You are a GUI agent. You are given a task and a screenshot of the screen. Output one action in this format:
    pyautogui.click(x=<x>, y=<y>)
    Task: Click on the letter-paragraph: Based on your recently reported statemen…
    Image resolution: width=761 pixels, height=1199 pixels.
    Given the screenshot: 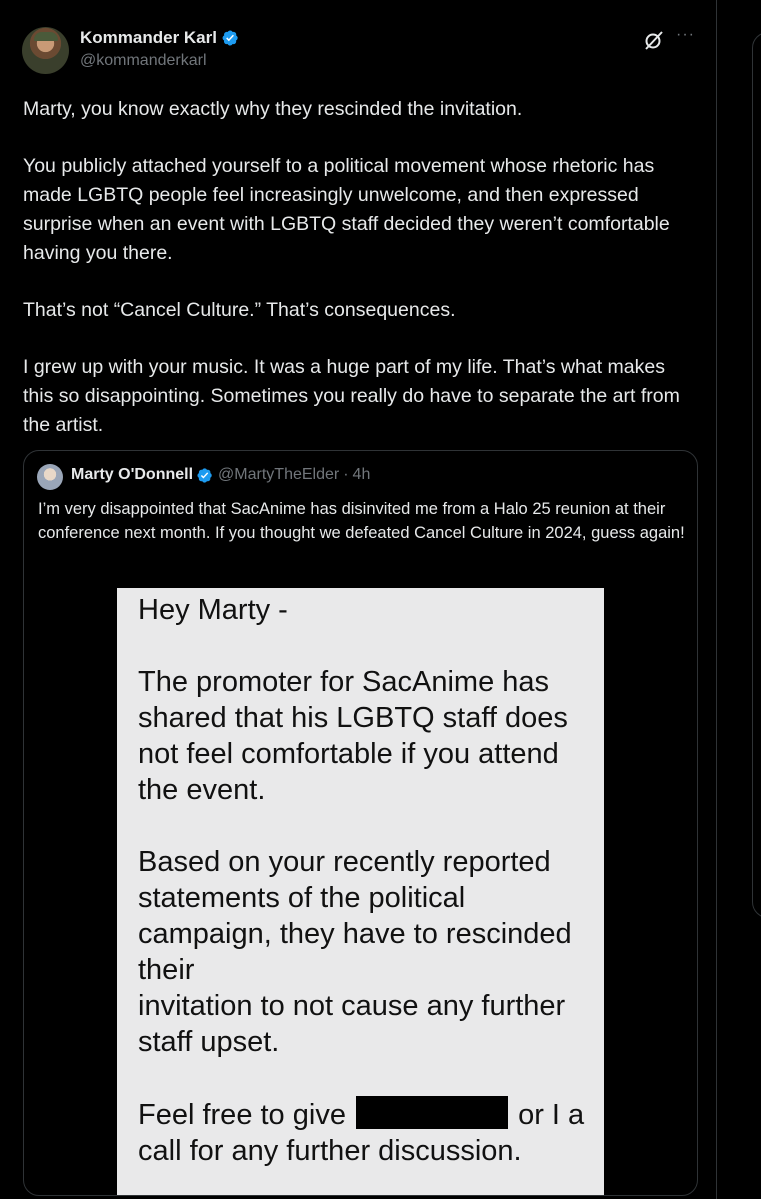 What is the action you would take?
    pyautogui.click(x=368, y=952)
    